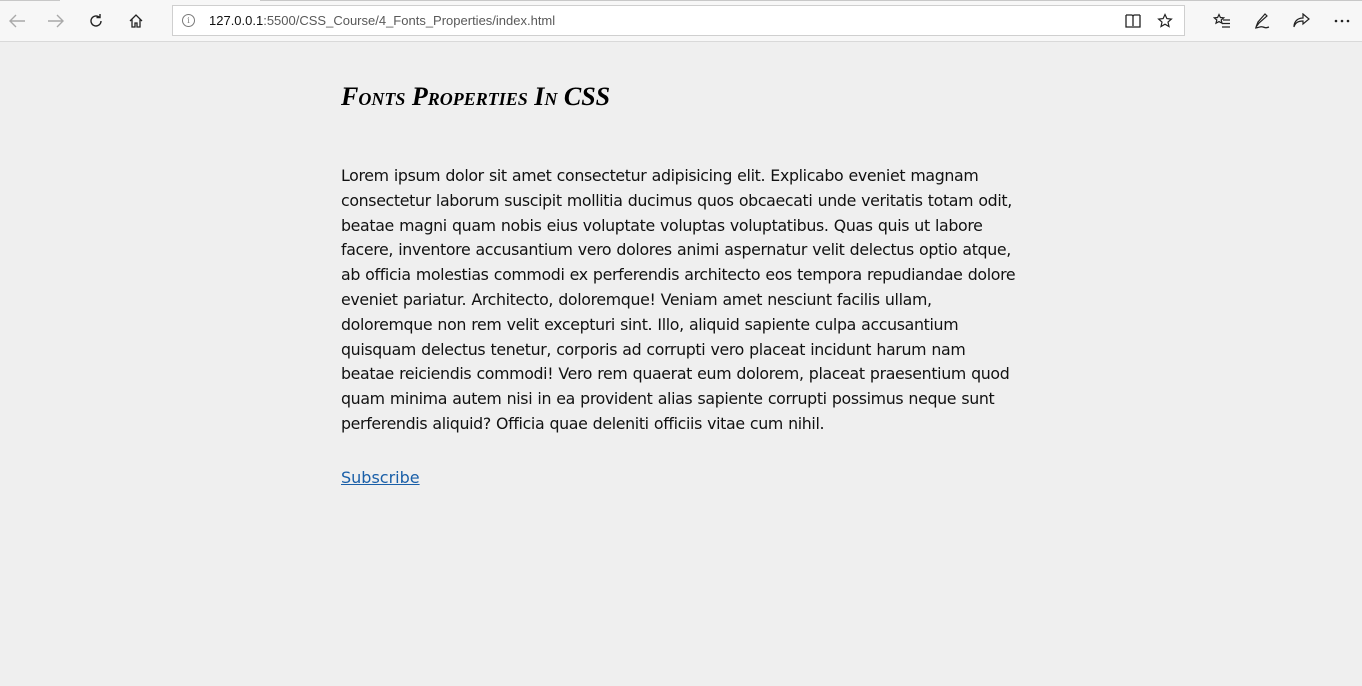  Describe the element at coordinates (1342, 21) in the screenshot. I see `more-icon` at that location.